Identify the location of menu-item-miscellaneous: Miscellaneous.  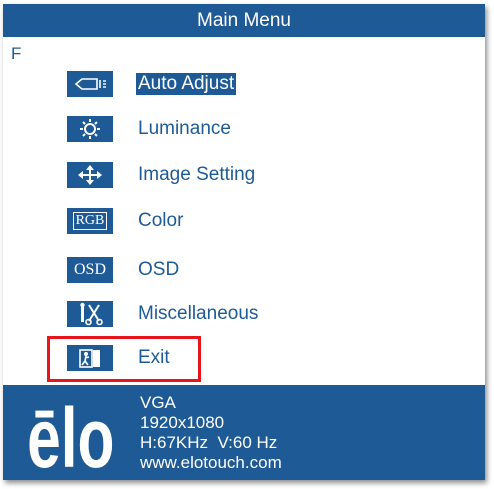
(197, 314).